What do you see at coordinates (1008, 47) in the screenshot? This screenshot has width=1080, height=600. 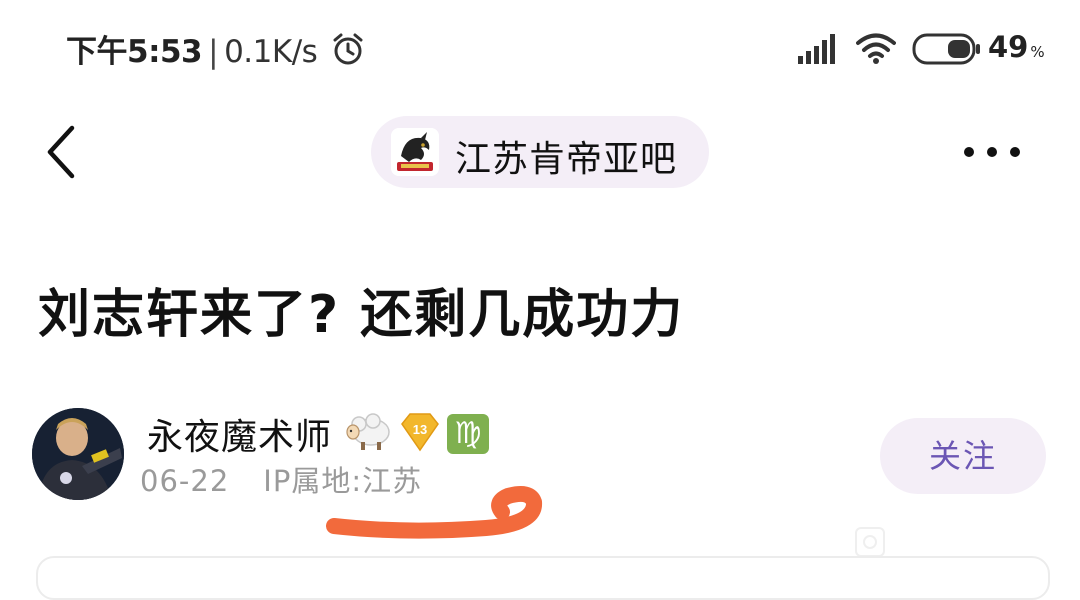 I see `battery-percent-value: 49` at bounding box center [1008, 47].